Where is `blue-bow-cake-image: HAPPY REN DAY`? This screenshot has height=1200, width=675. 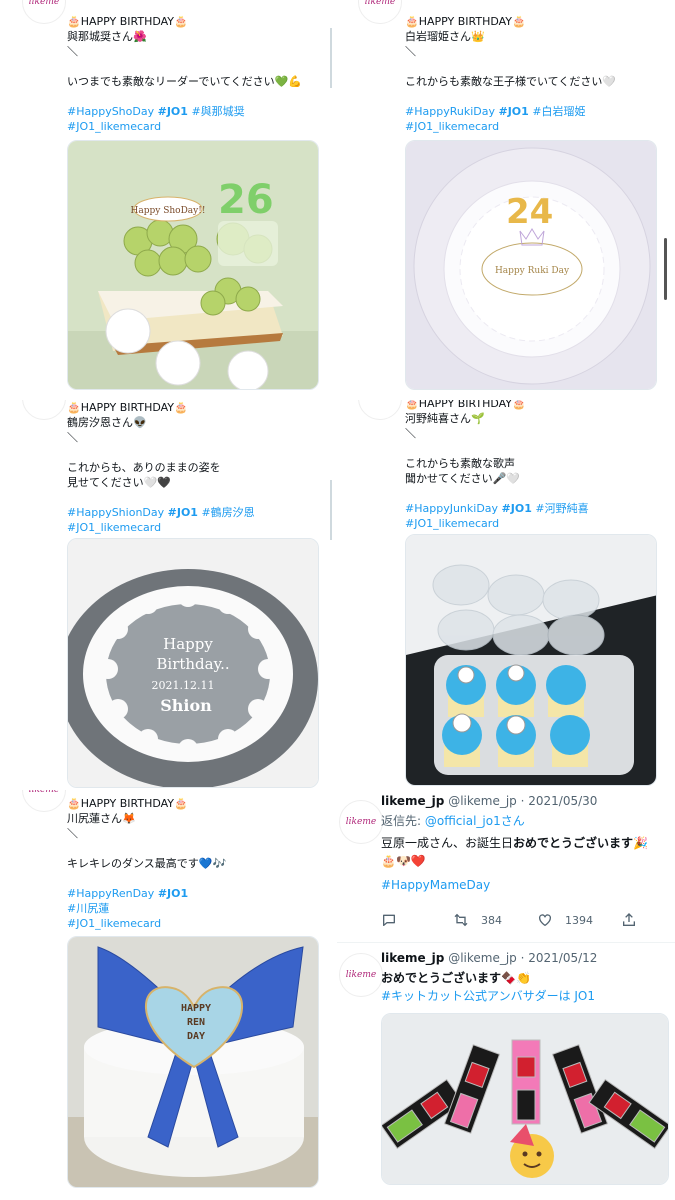 blue-bow-cake-image: HAPPY REN DAY is located at coordinates (193, 1062).